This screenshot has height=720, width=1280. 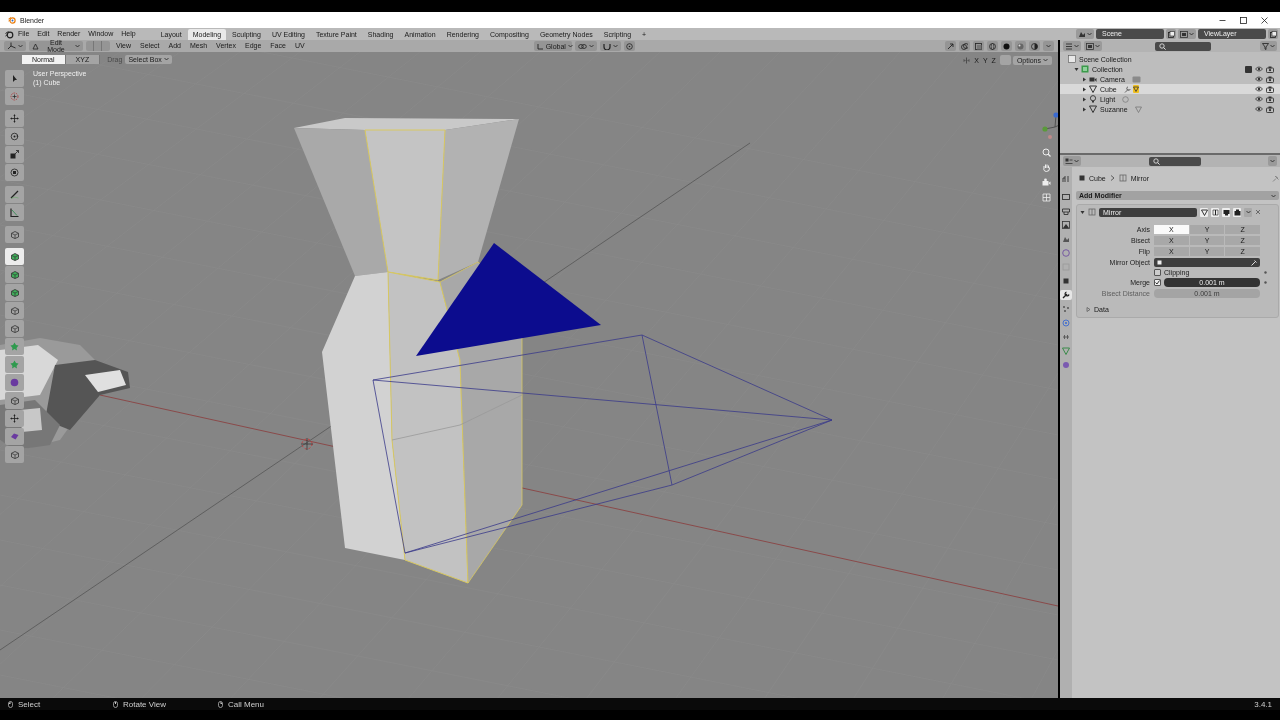 I want to click on status-hint: Call Menu, so click(x=246, y=704).